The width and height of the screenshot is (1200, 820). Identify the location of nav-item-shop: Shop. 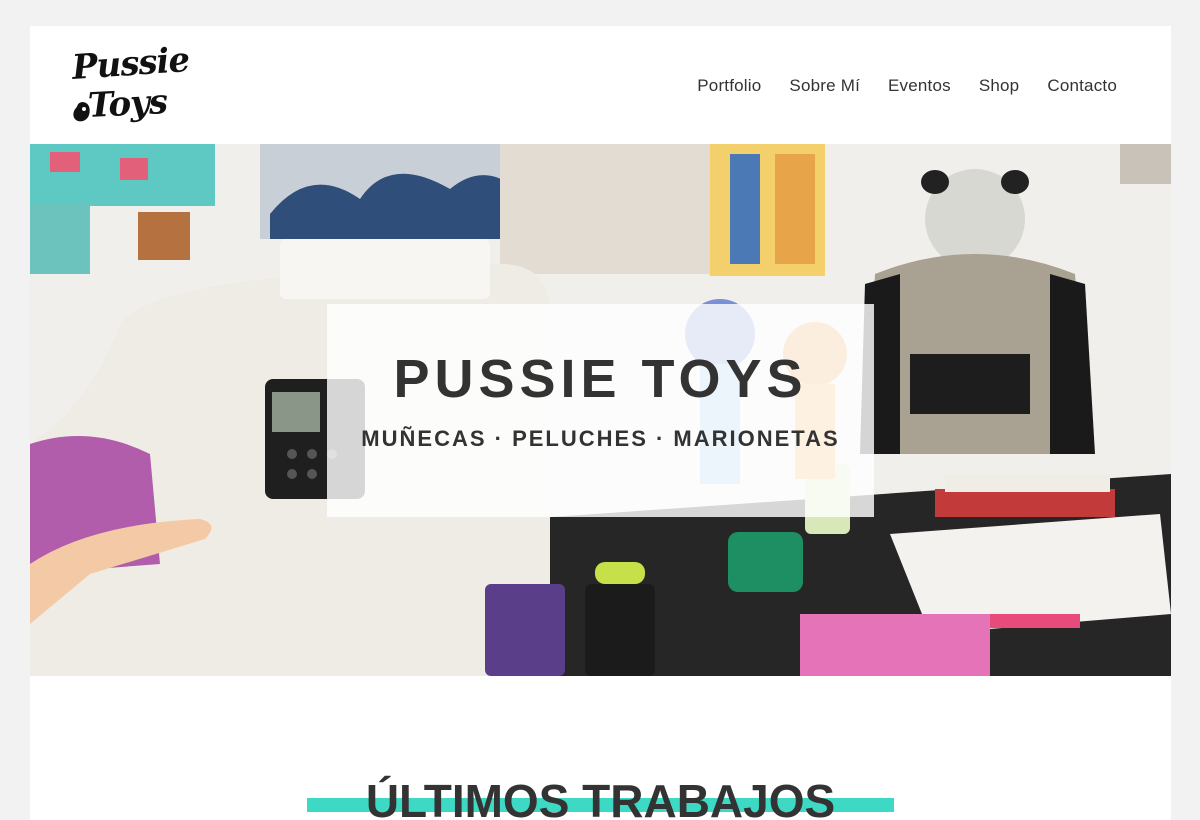
(999, 86).